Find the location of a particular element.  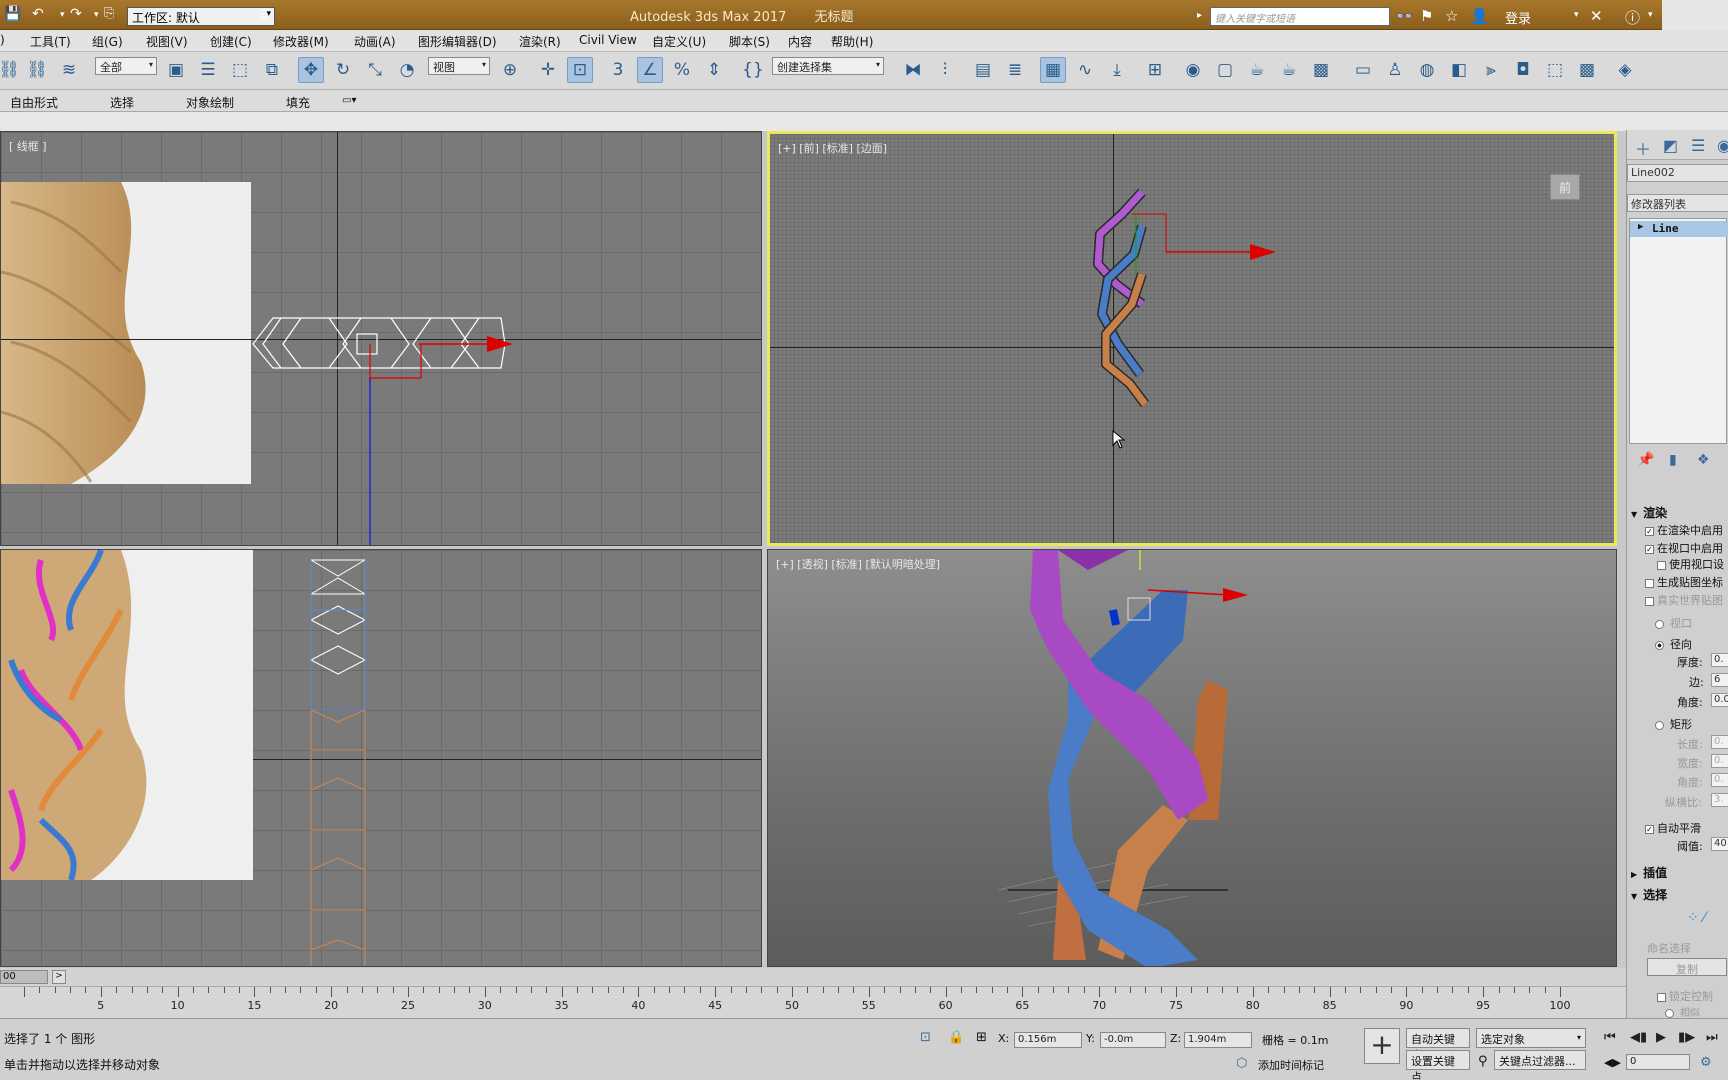

workspace-dropdown: 工作区: 默认 ▾ is located at coordinates (201, 16).